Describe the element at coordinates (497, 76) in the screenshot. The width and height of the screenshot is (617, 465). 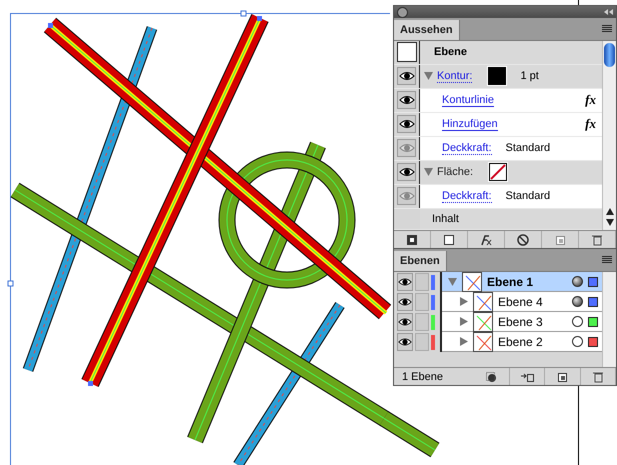
I see `stroke-swatch` at that location.